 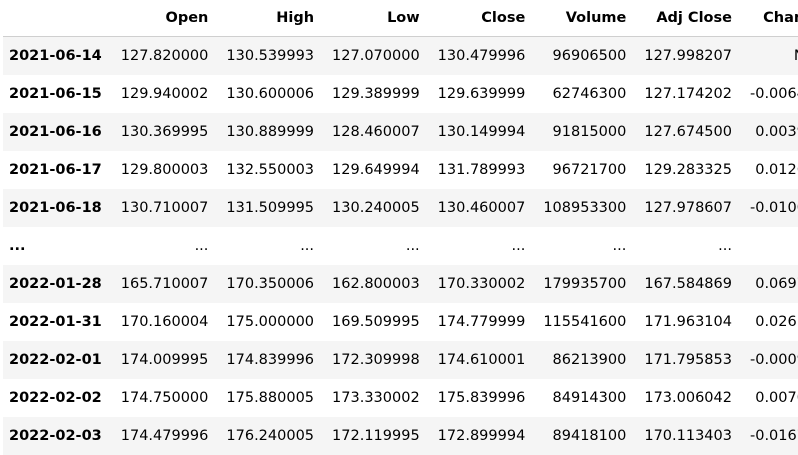 What do you see at coordinates (481, 56) in the screenshot?
I see `cell-close: 130.479996` at bounding box center [481, 56].